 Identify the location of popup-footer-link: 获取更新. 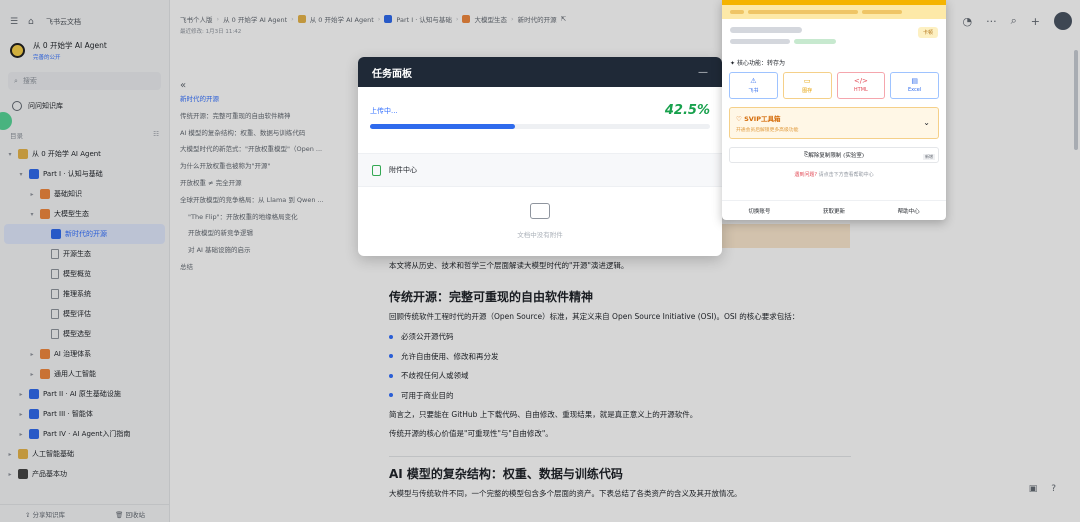
(834, 211).